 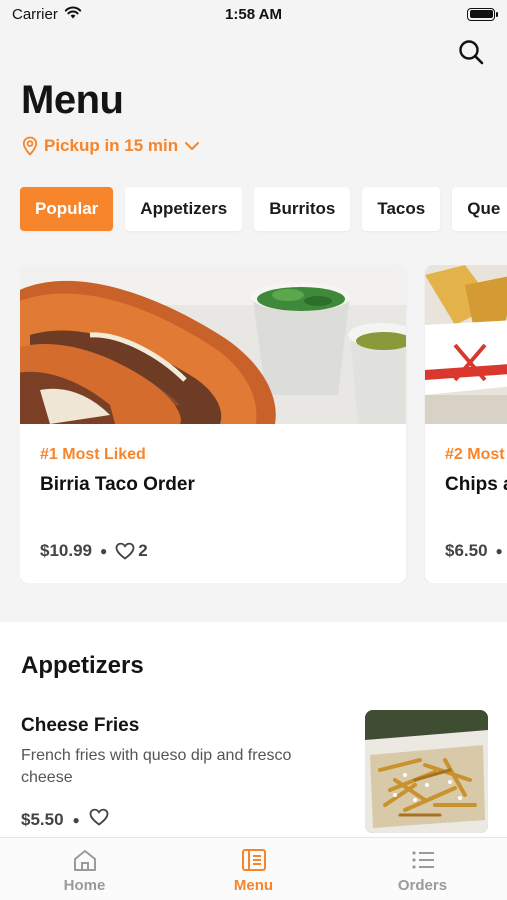 I want to click on chevron-down-icon, so click(x=192, y=146).